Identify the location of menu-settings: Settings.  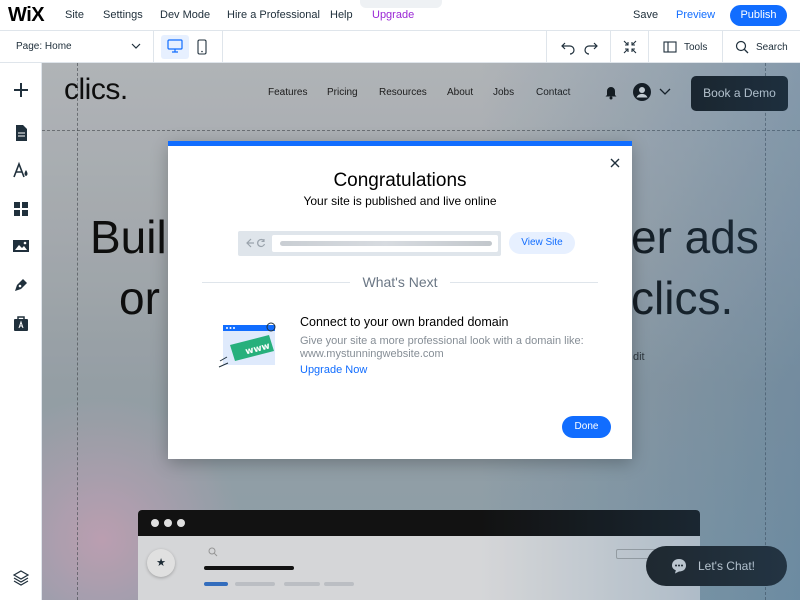
(123, 15).